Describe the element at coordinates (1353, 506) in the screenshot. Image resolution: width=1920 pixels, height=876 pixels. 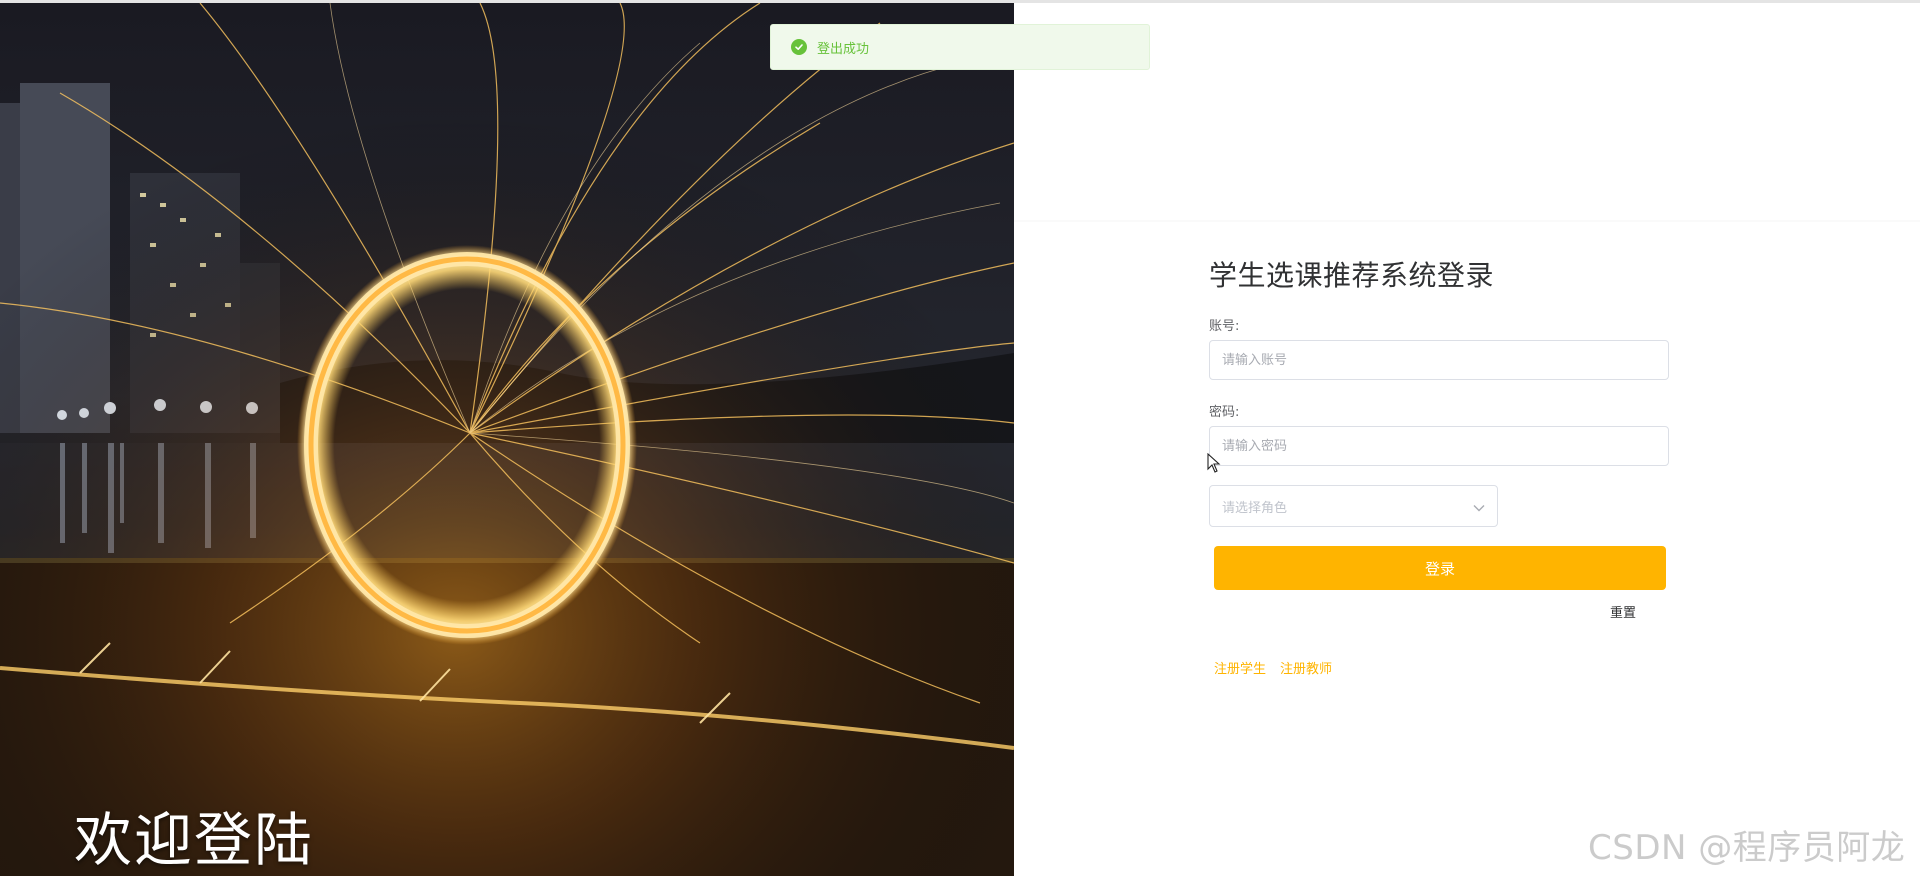
I see `role-select: 请选择角色` at that location.